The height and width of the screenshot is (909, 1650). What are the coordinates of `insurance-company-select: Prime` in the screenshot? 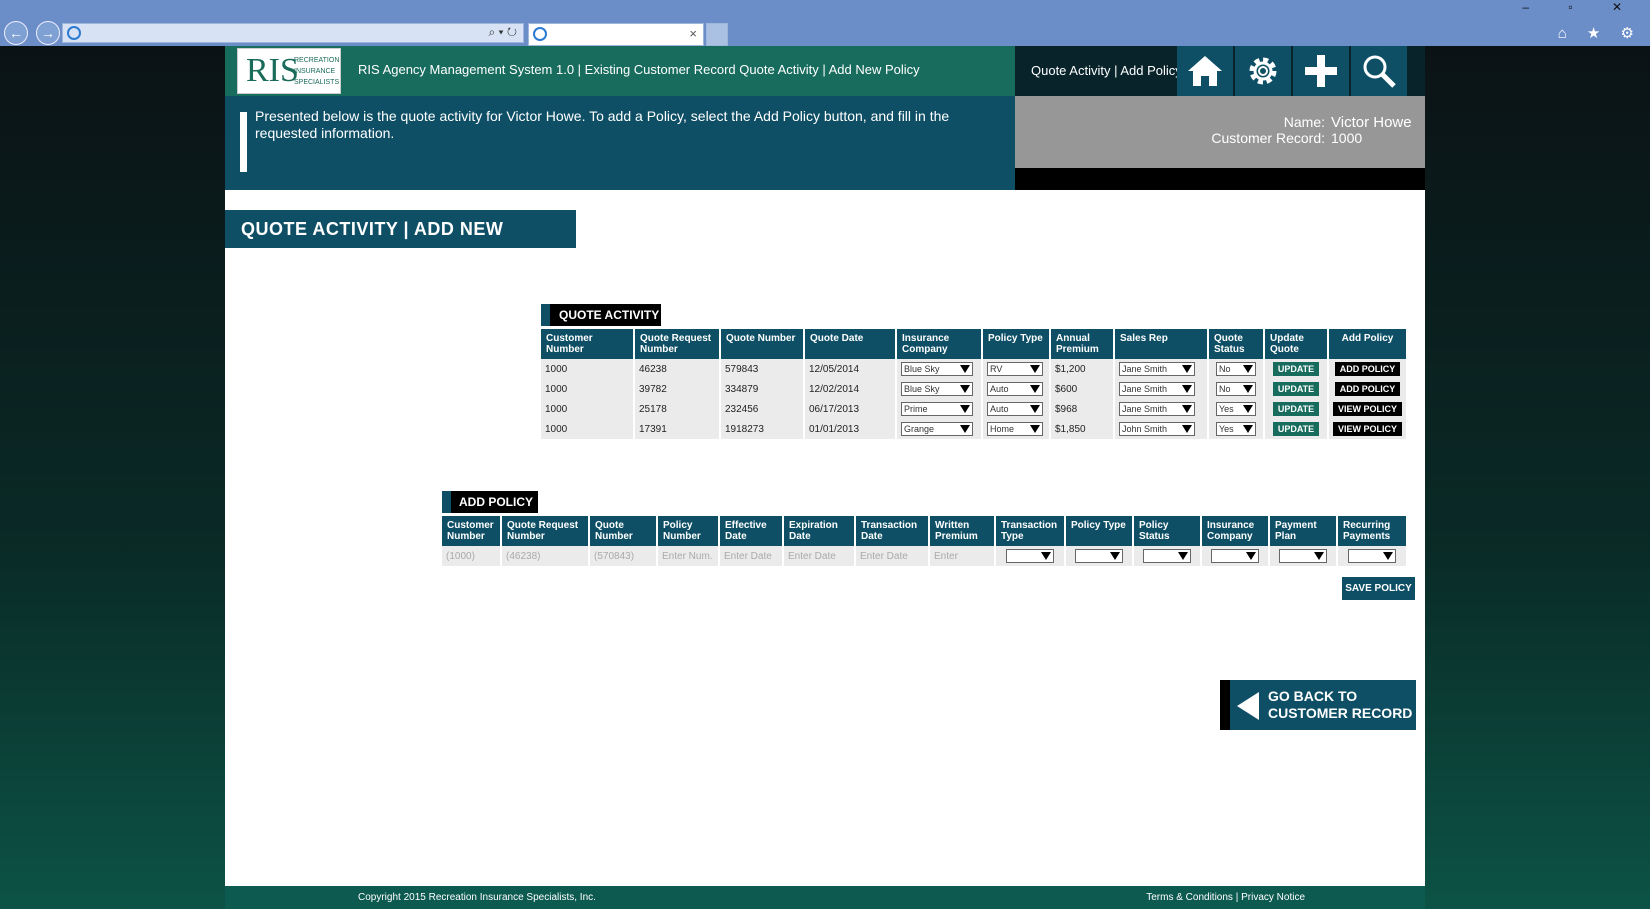 It's located at (937, 409).